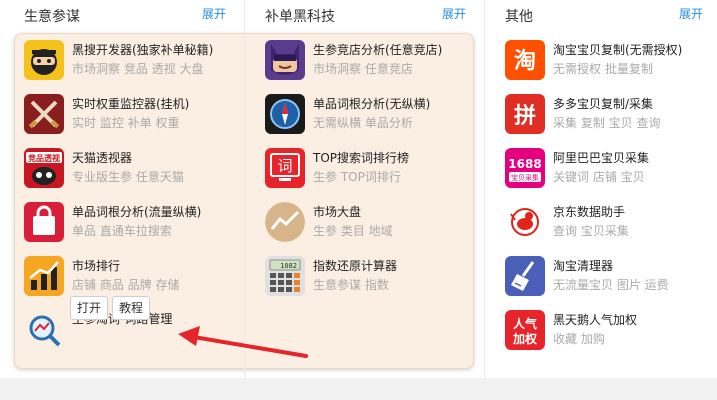  What do you see at coordinates (618, 50) in the screenshot?
I see `tool-name: 淘宝宝贝复制(无需授权)` at bounding box center [618, 50].